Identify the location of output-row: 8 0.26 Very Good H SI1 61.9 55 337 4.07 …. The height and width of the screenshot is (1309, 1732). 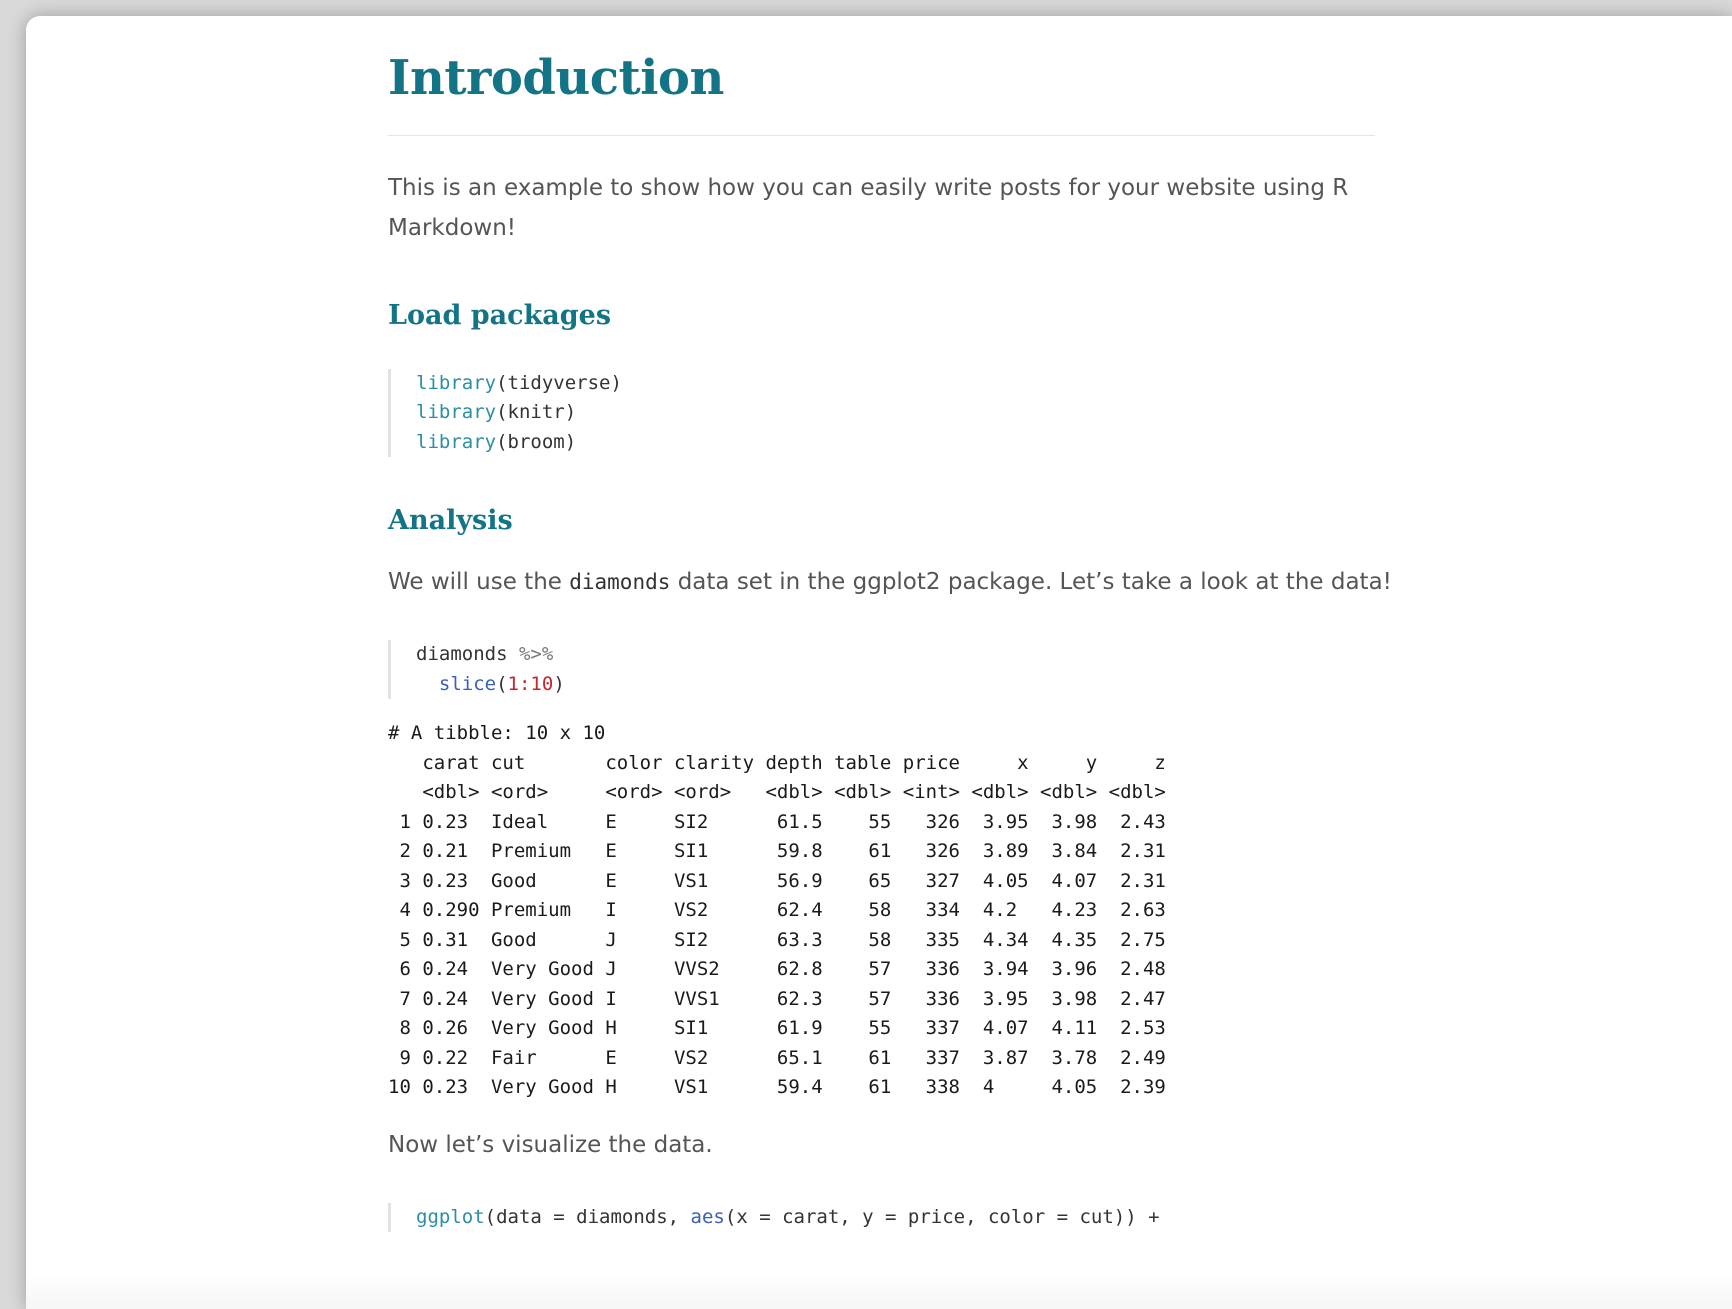
(777, 1028).